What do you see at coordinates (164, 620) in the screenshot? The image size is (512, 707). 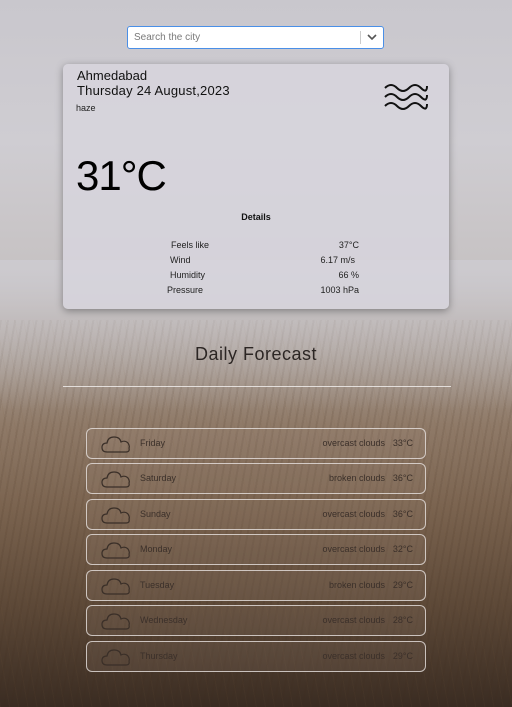 I see `forecast-day: Wednesday` at bounding box center [164, 620].